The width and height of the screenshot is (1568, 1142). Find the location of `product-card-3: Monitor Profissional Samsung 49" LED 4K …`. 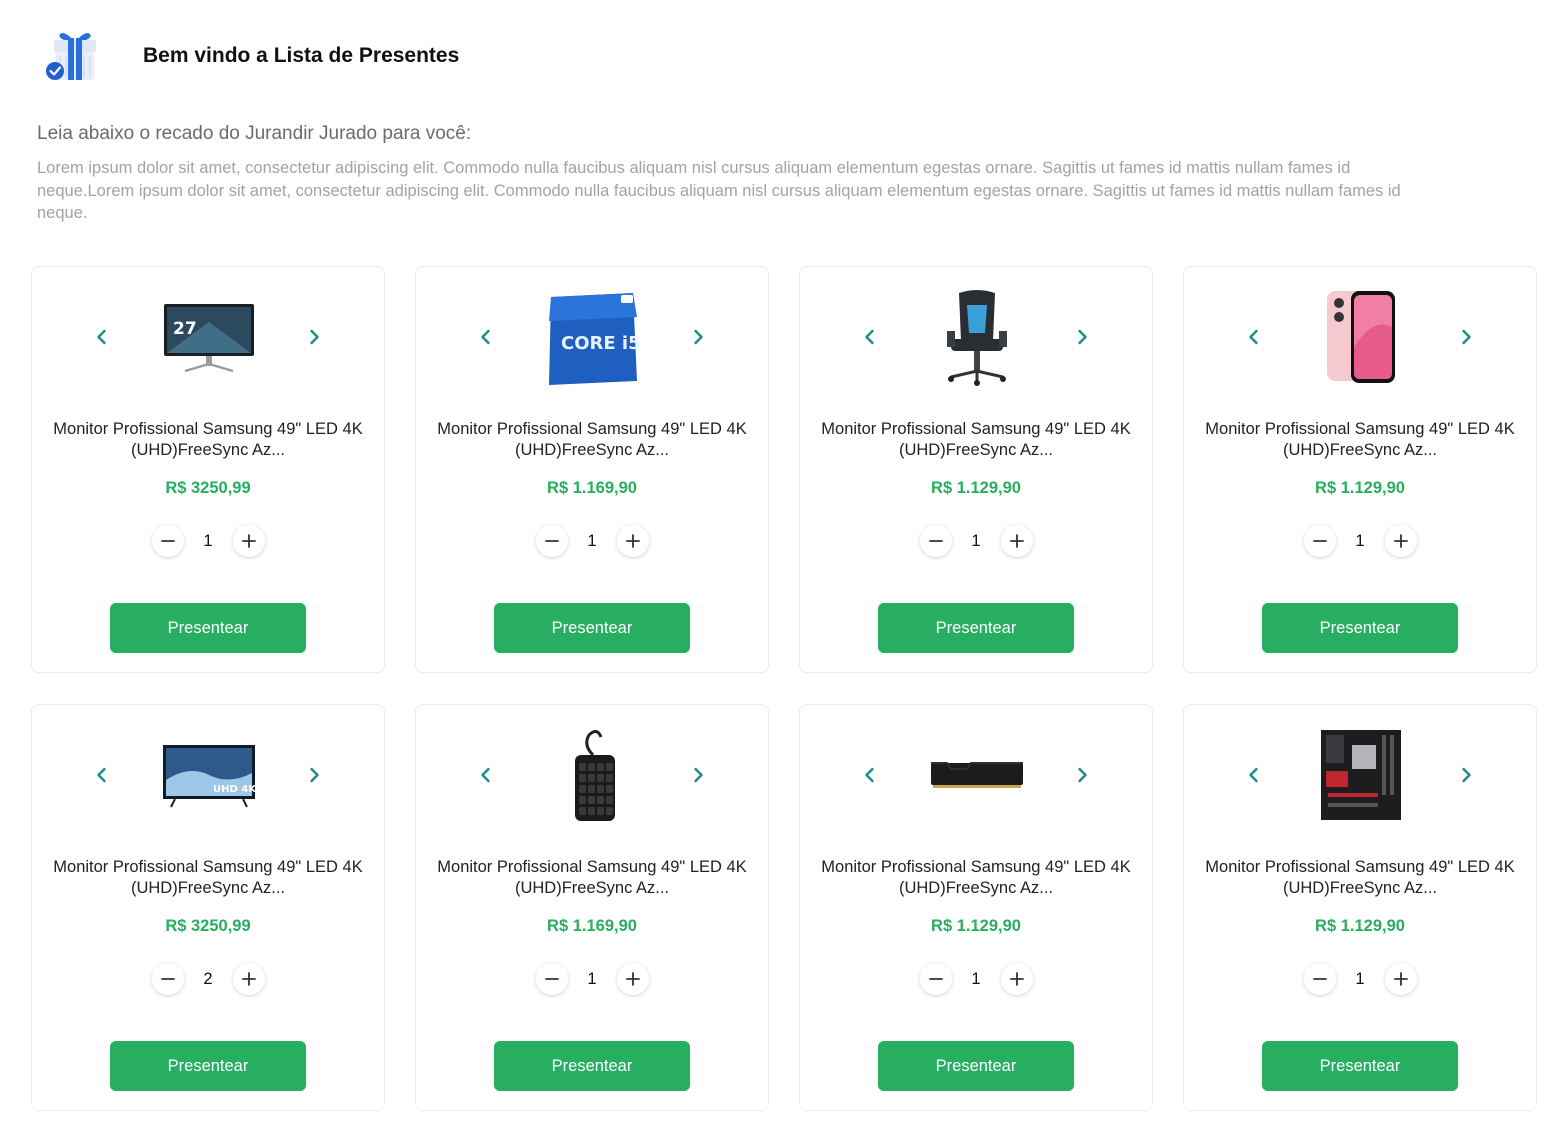

product-card-3: Monitor Profissional Samsung 49" LED 4K … is located at coordinates (976, 469).